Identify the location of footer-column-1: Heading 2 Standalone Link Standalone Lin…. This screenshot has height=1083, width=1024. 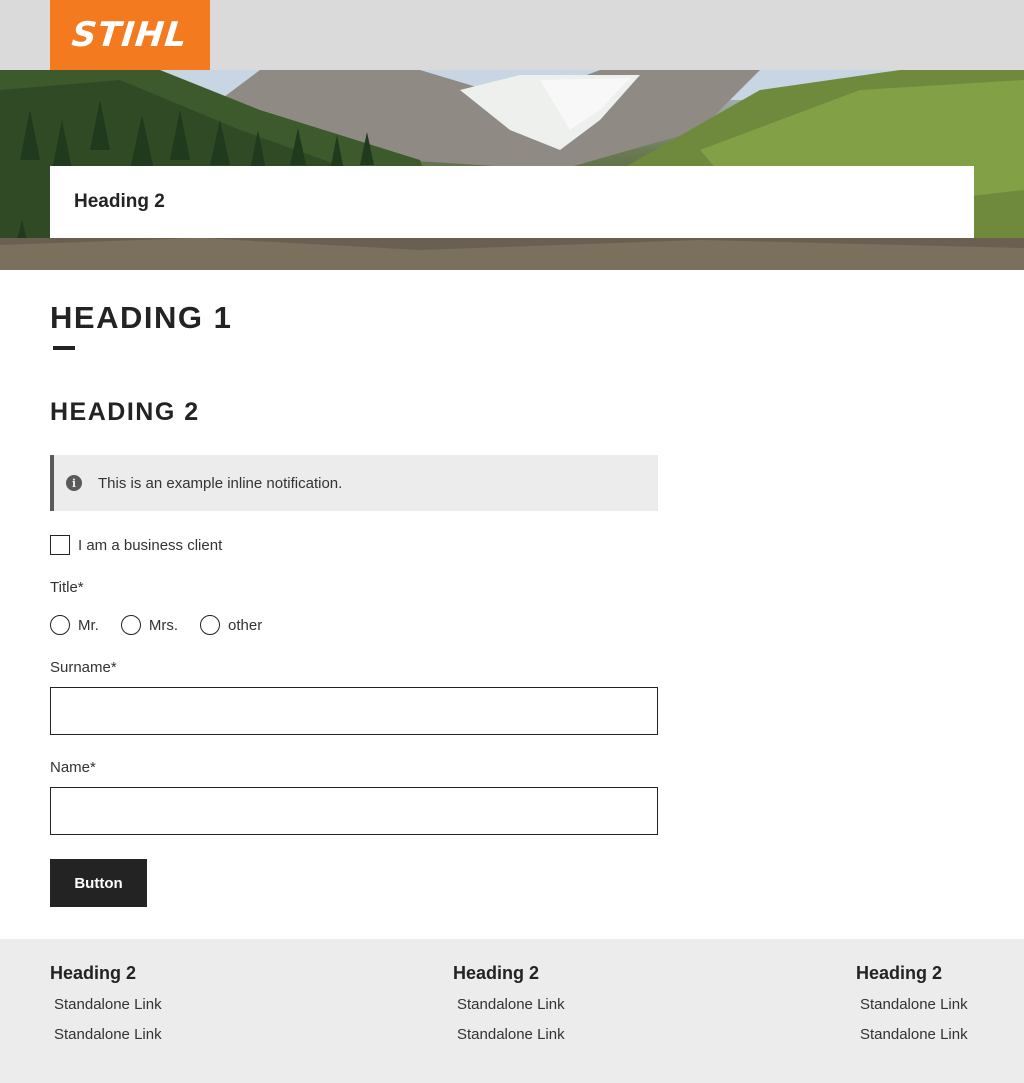
(106, 1003).